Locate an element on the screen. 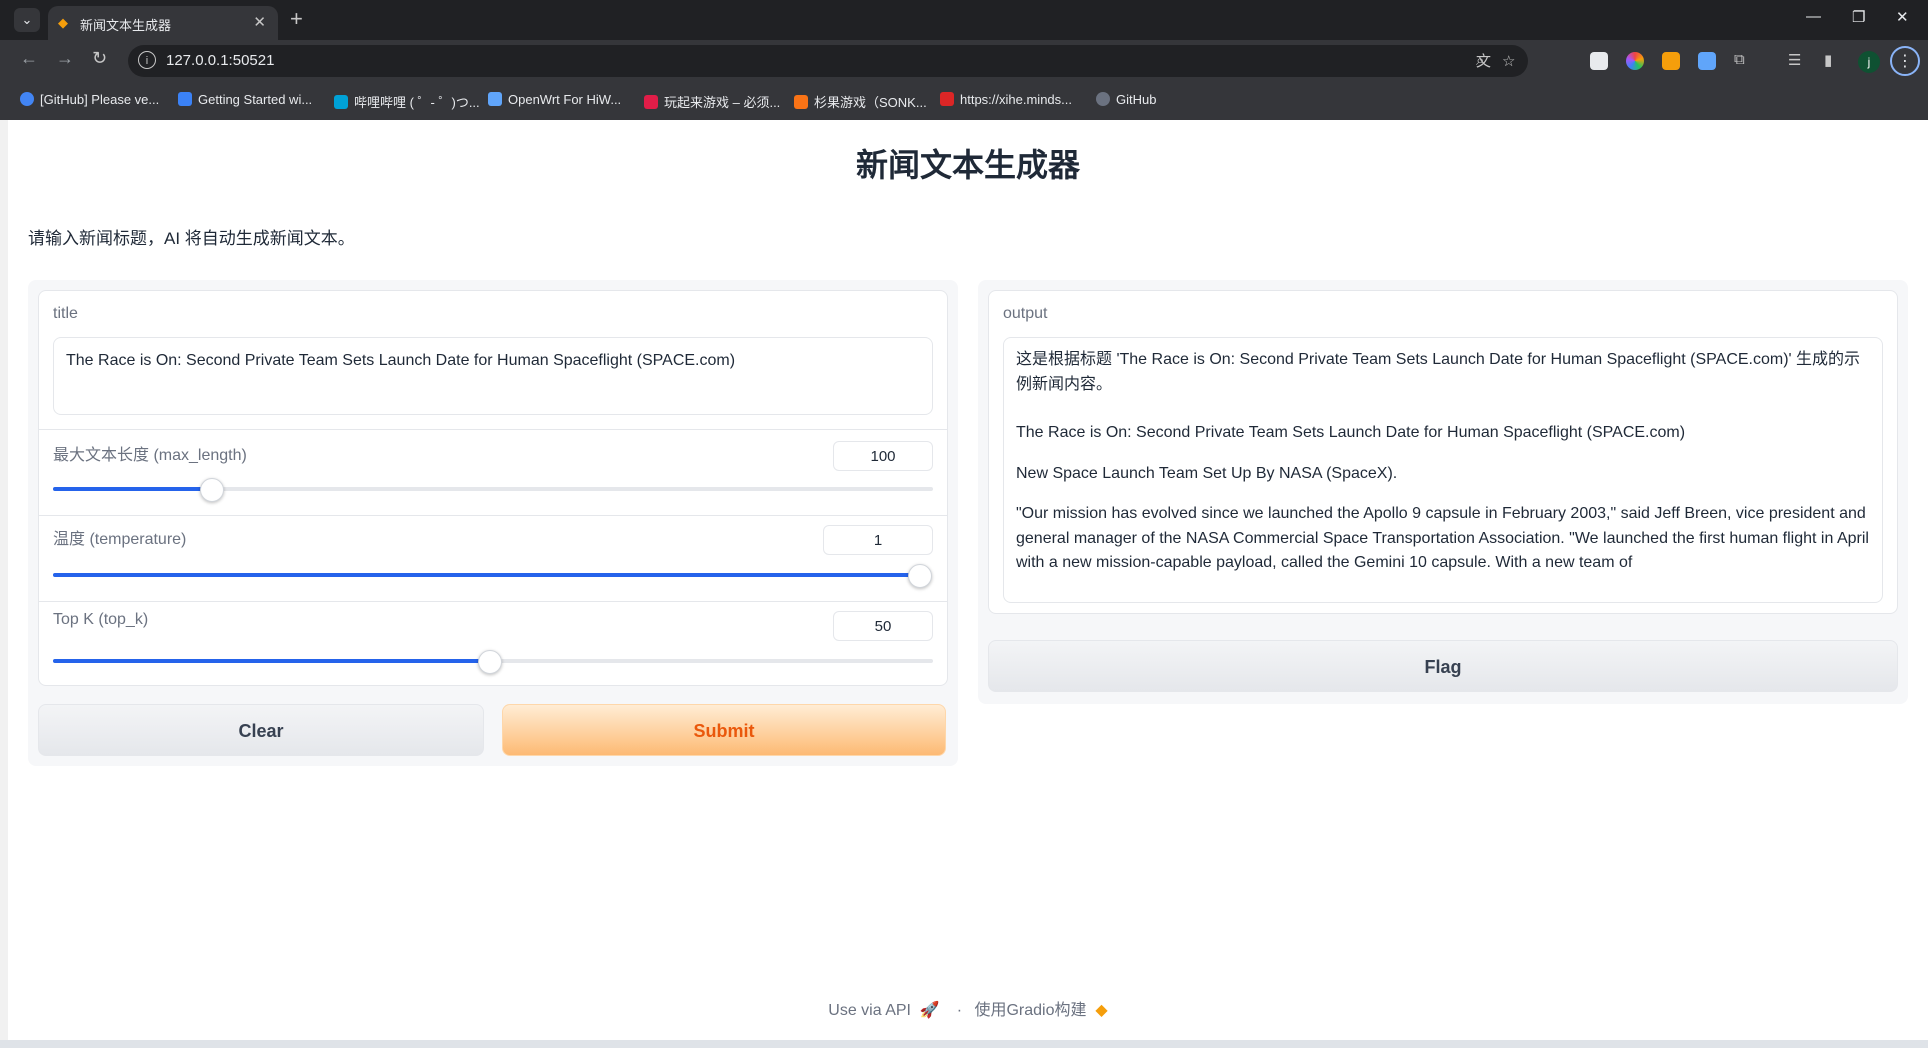  page-left-edge is located at coordinates (4, 580).